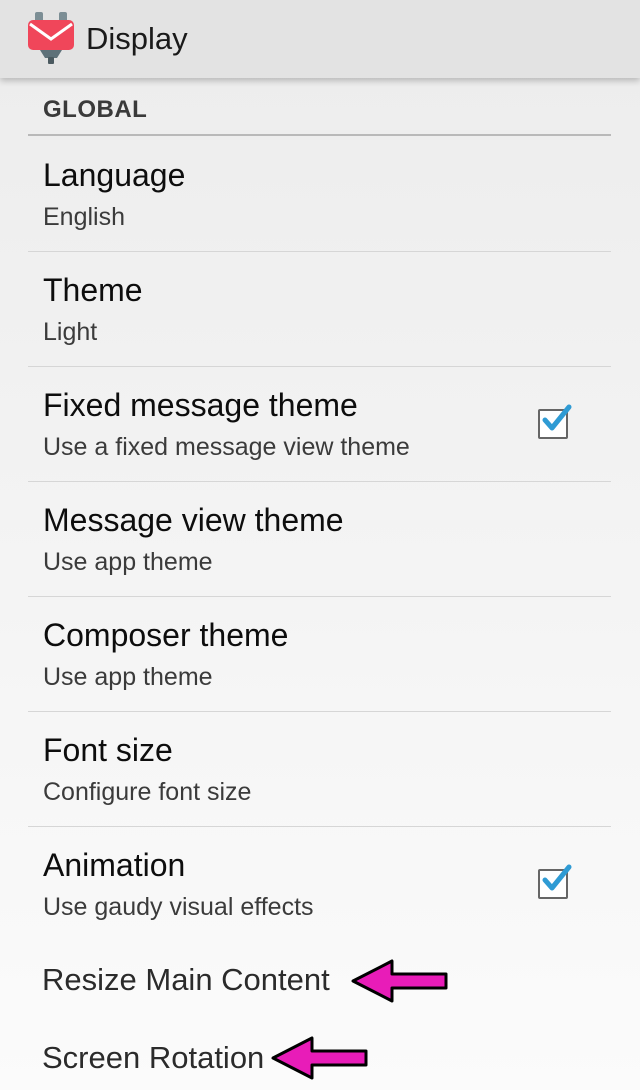 The height and width of the screenshot is (1090, 640). I want to click on pref-title: Font size, so click(108, 750).